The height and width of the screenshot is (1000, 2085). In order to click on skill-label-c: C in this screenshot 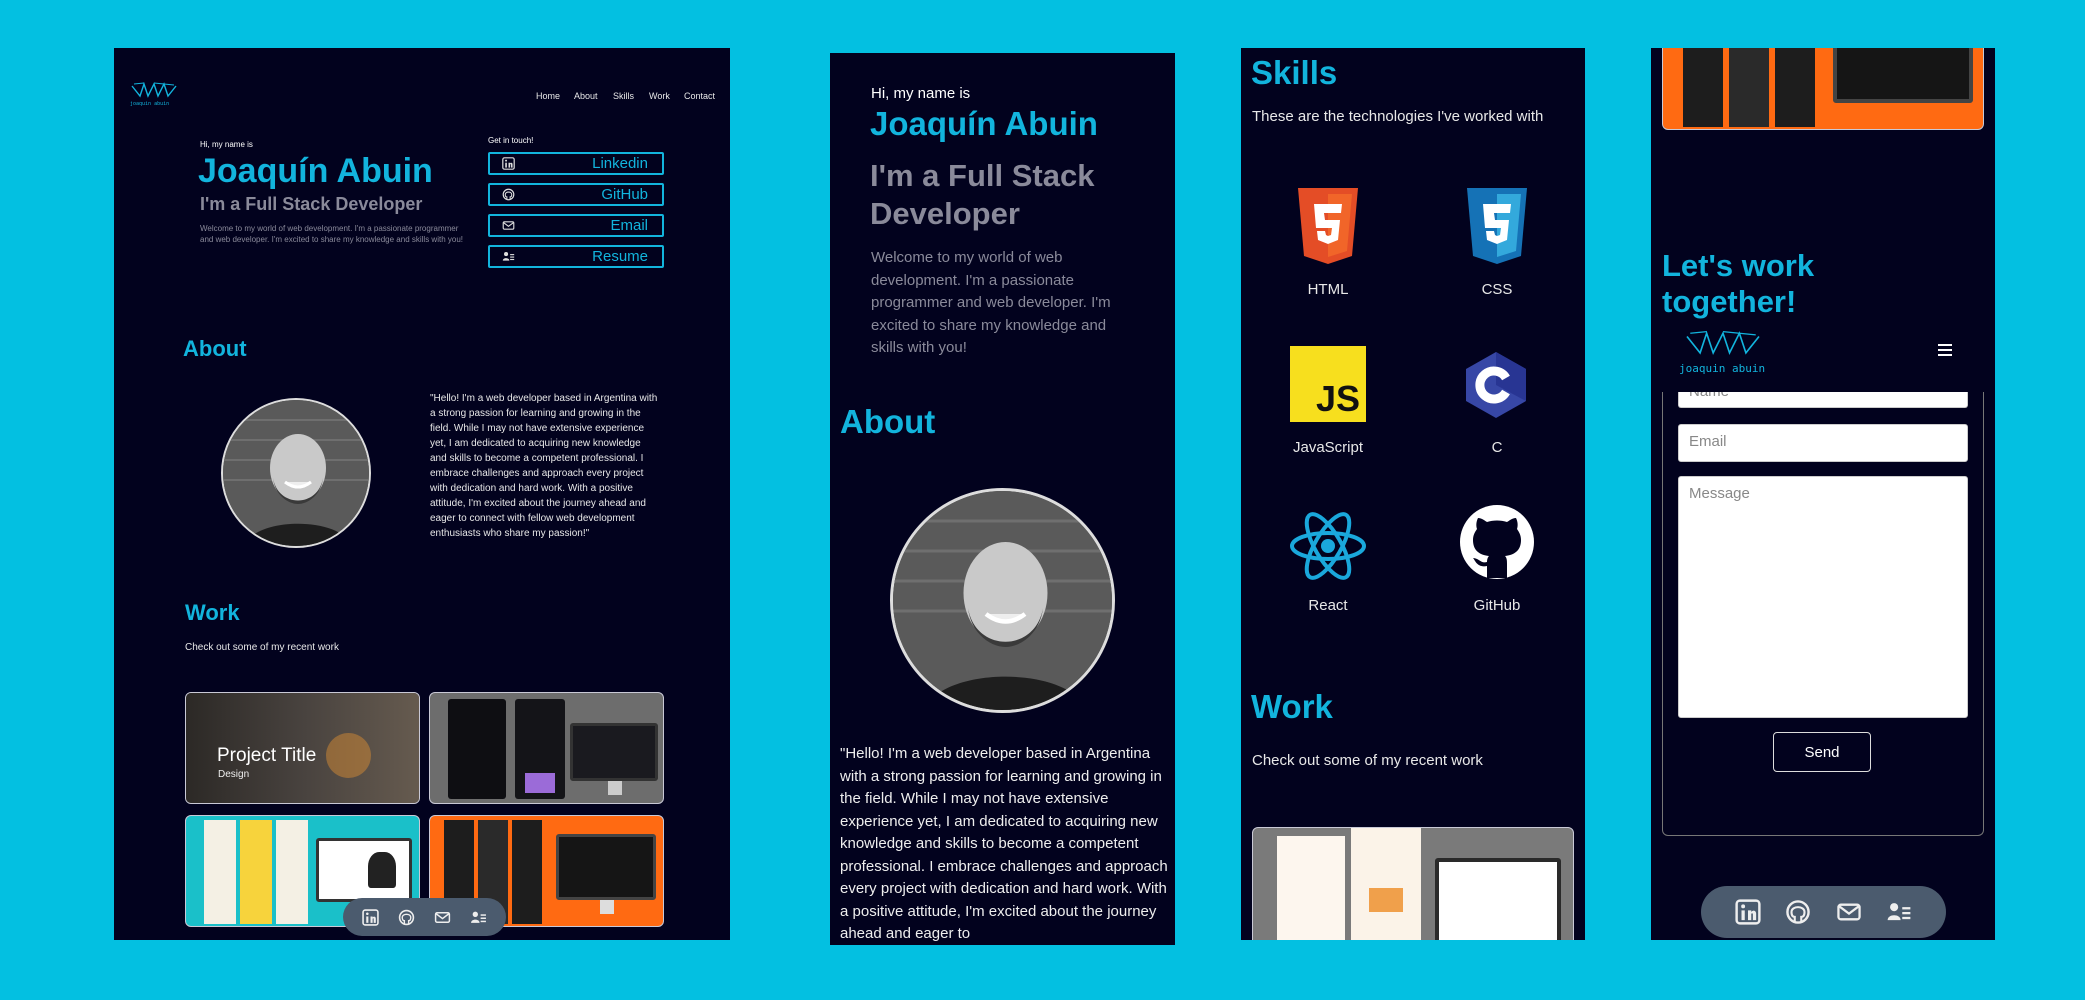, I will do `click(1497, 447)`.